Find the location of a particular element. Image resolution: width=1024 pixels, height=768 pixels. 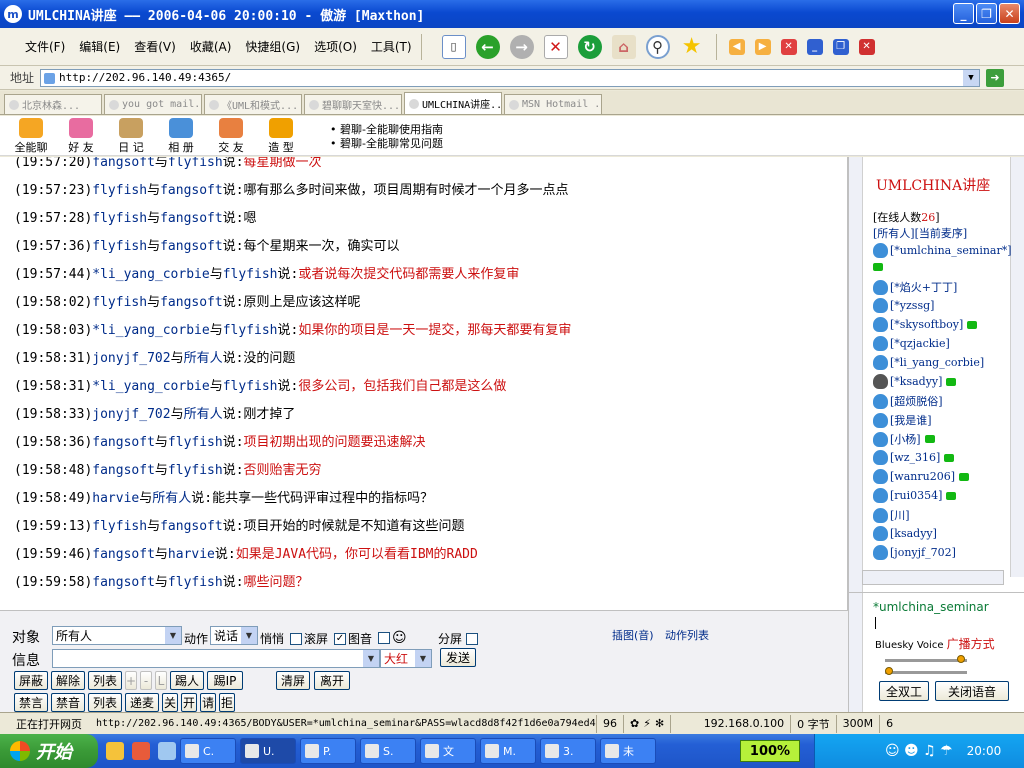

address-input: http://202.96.140.49:4365/ ▼ is located at coordinates (510, 77).